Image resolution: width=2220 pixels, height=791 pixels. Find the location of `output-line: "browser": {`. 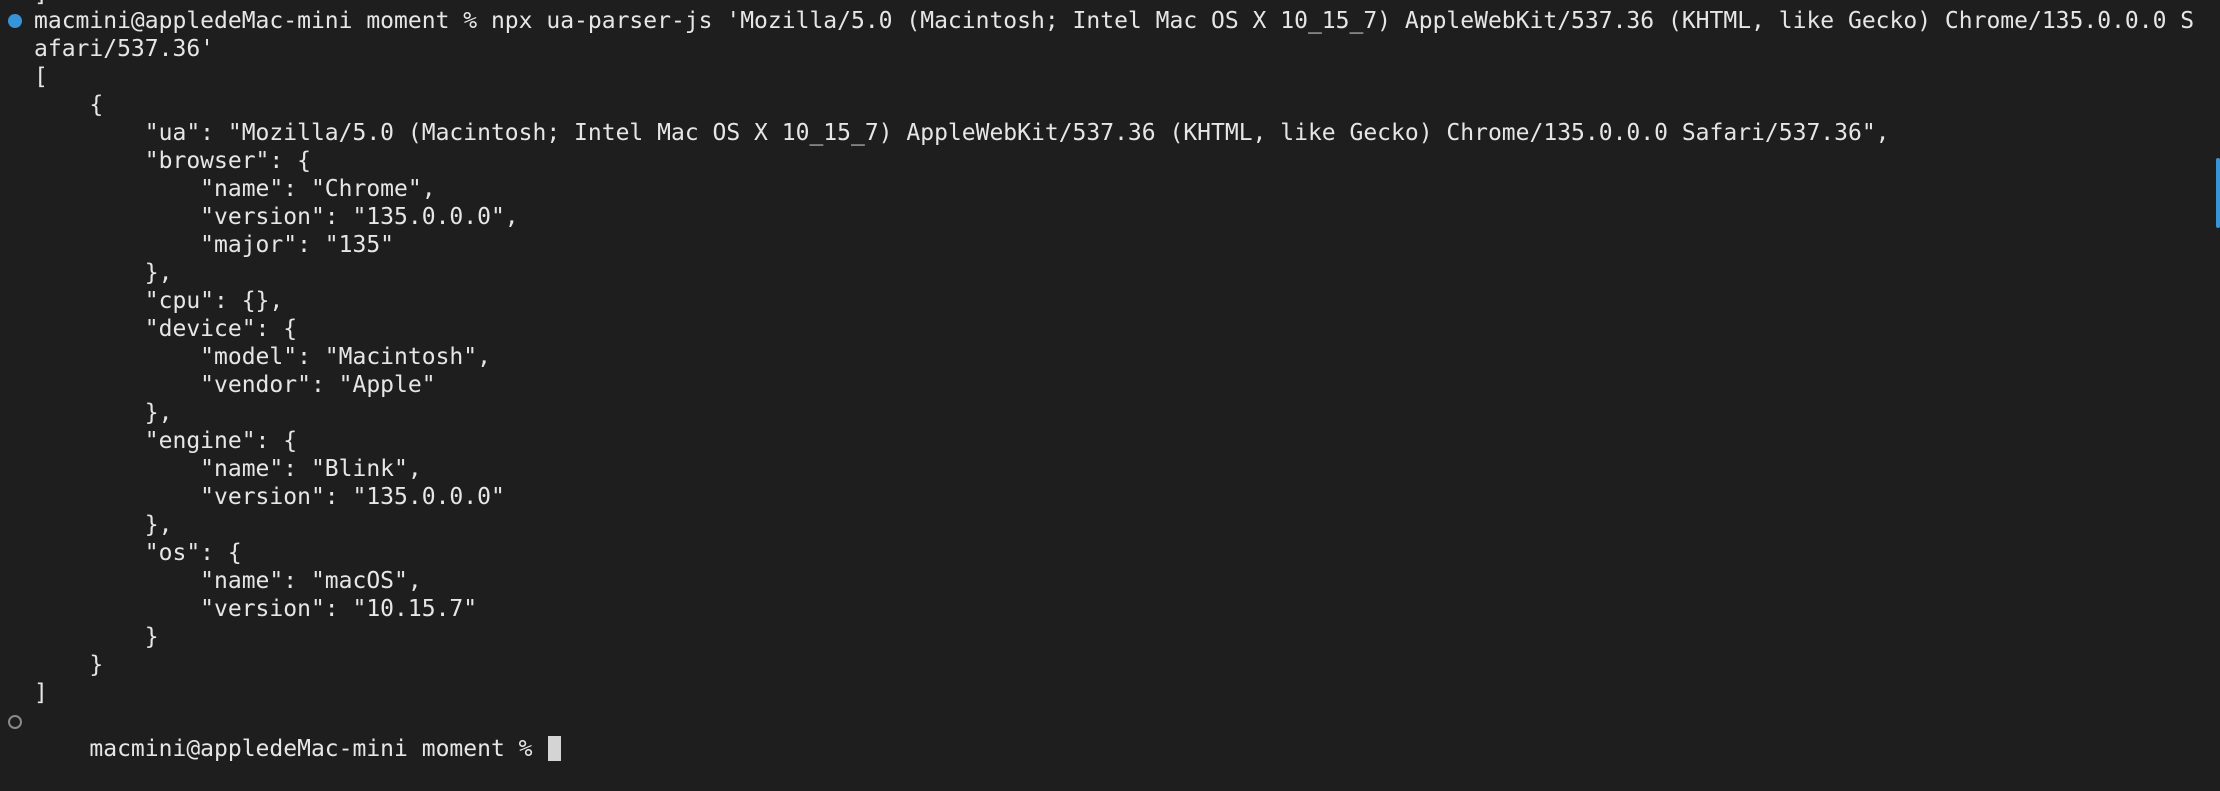

output-line: "browser": { is located at coordinates (172, 161).